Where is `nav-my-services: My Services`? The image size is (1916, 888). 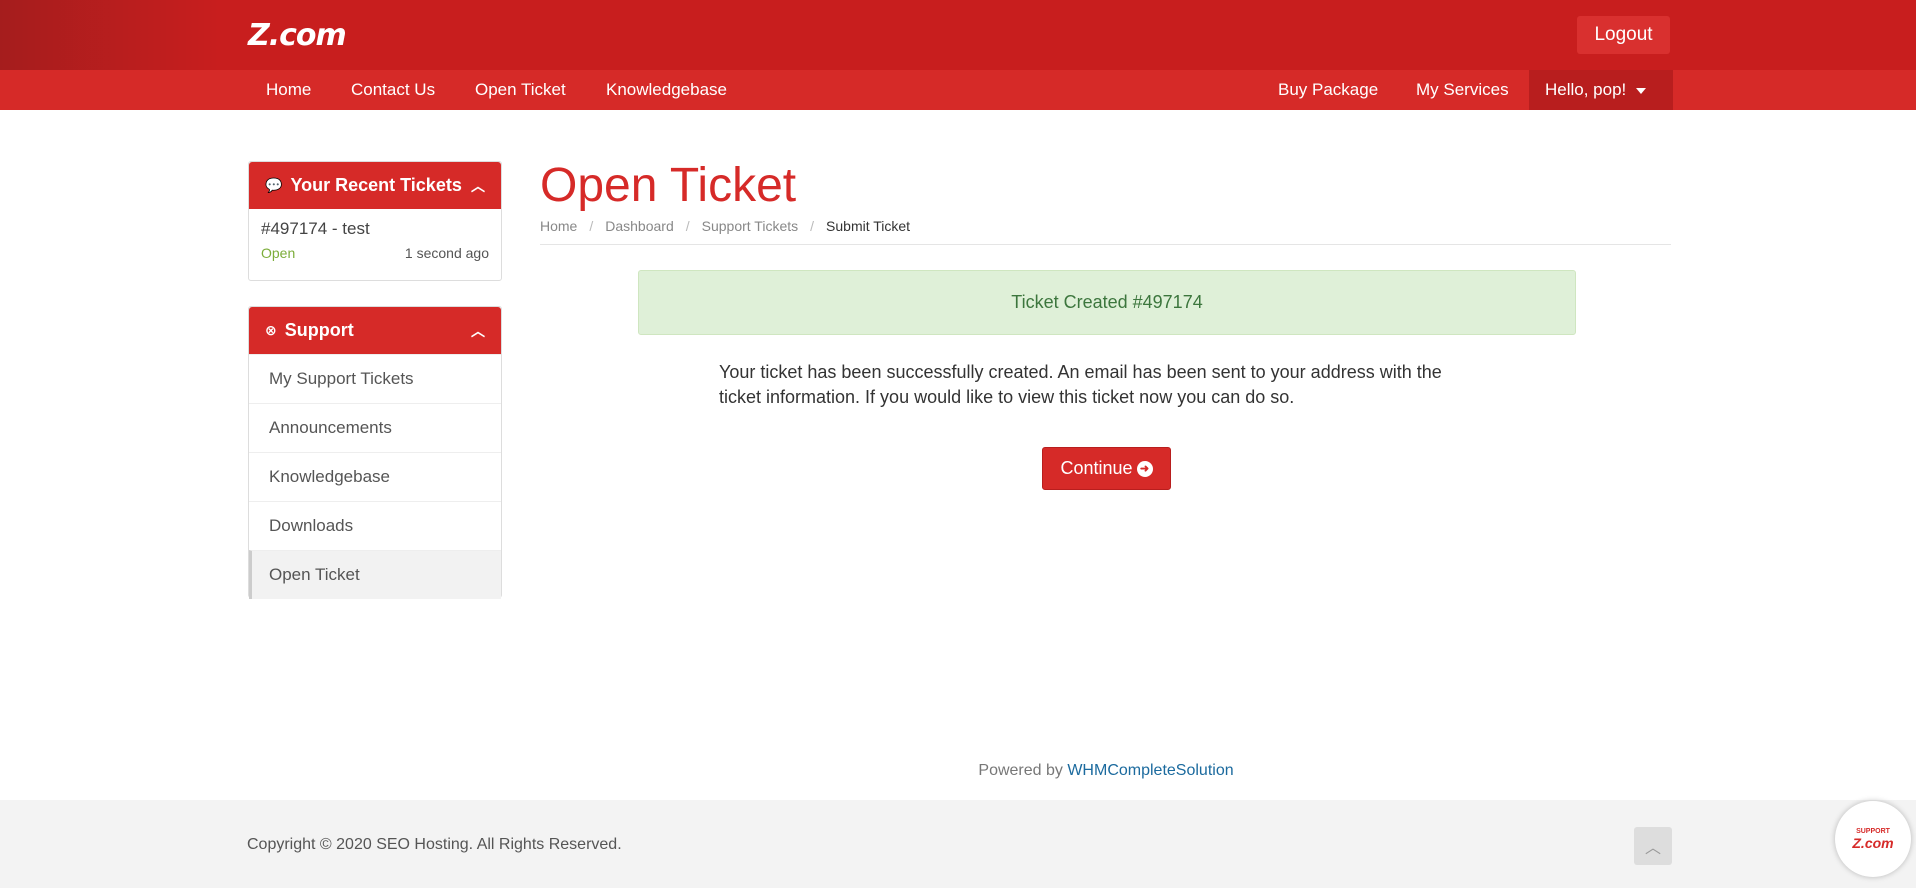
nav-my-services: My Services is located at coordinates (1462, 90).